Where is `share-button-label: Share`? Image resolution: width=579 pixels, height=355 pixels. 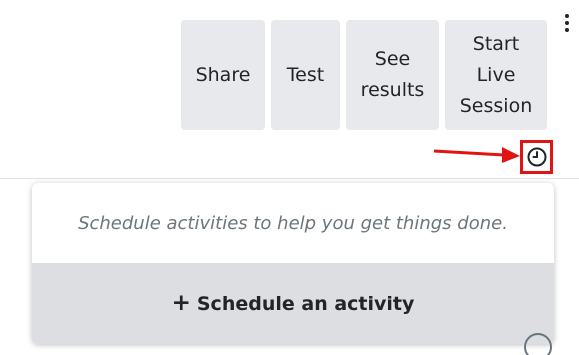
share-button-label: Share is located at coordinates (223, 74).